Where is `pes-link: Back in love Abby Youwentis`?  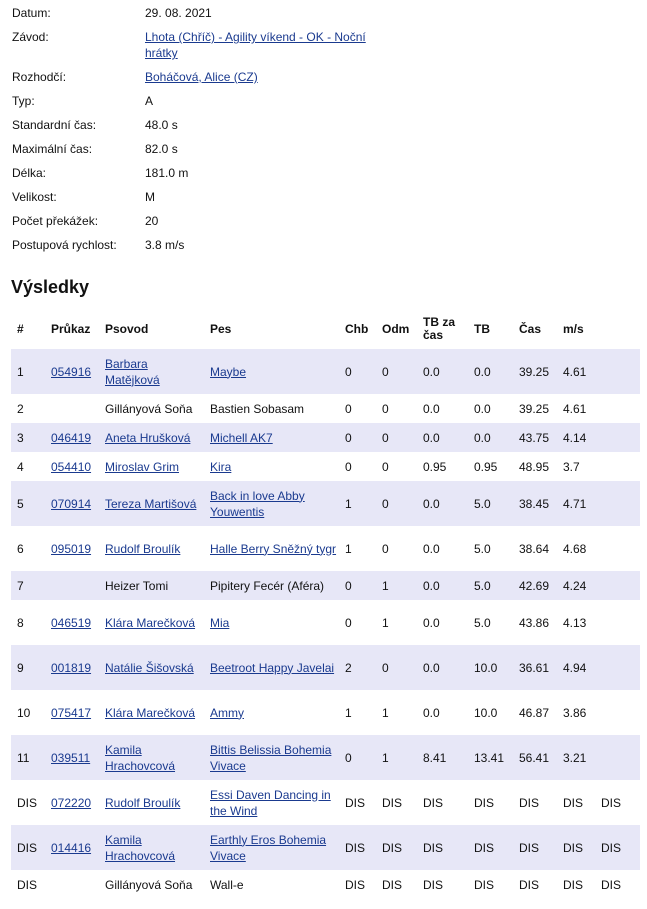
pes-link: Back in love Abby Youwentis is located at coordinates (257, 504).